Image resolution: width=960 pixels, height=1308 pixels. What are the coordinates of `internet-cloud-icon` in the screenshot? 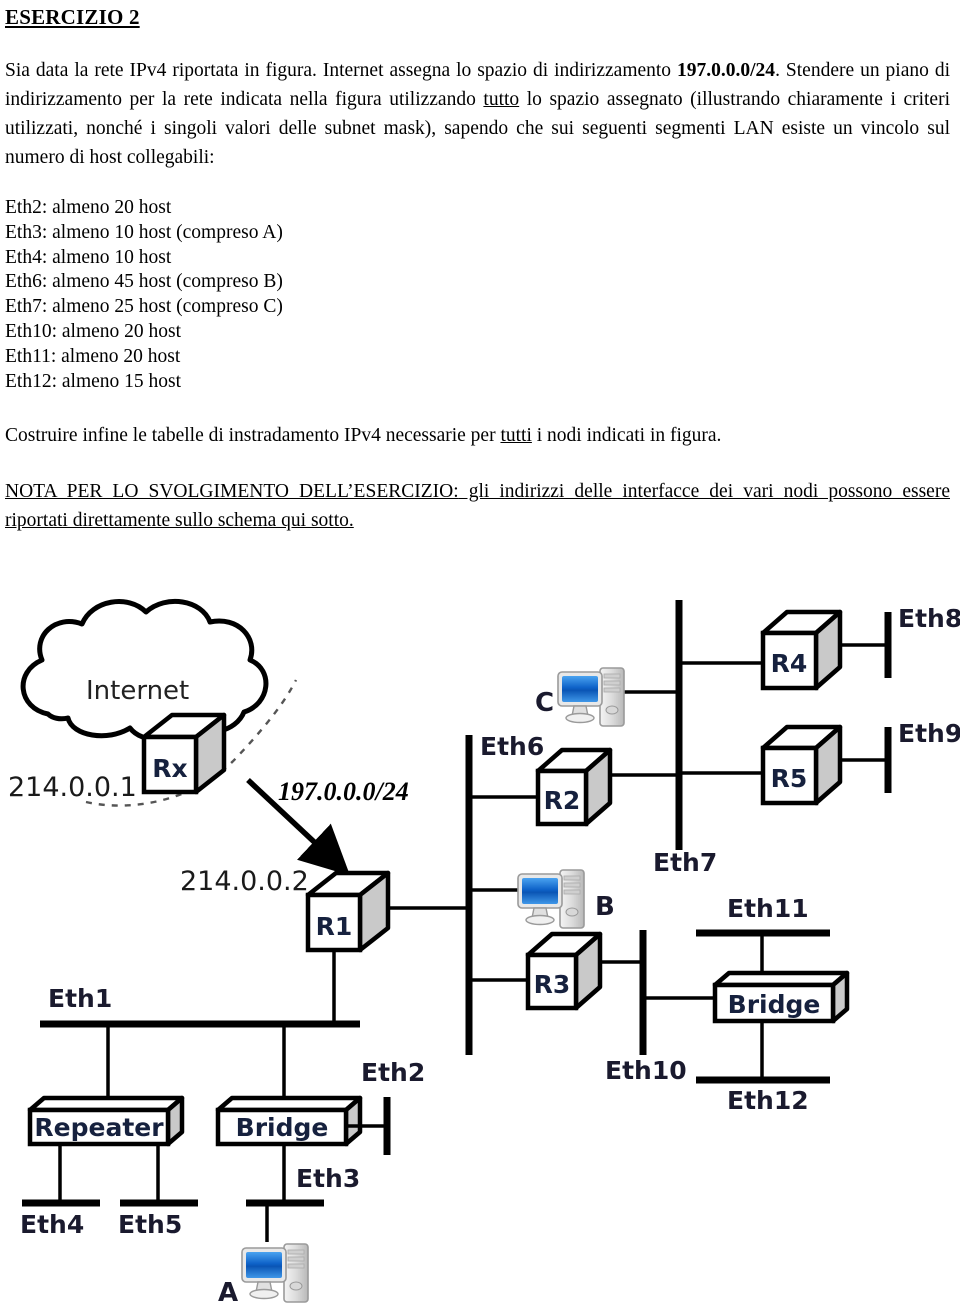 It's located at (144, 670).